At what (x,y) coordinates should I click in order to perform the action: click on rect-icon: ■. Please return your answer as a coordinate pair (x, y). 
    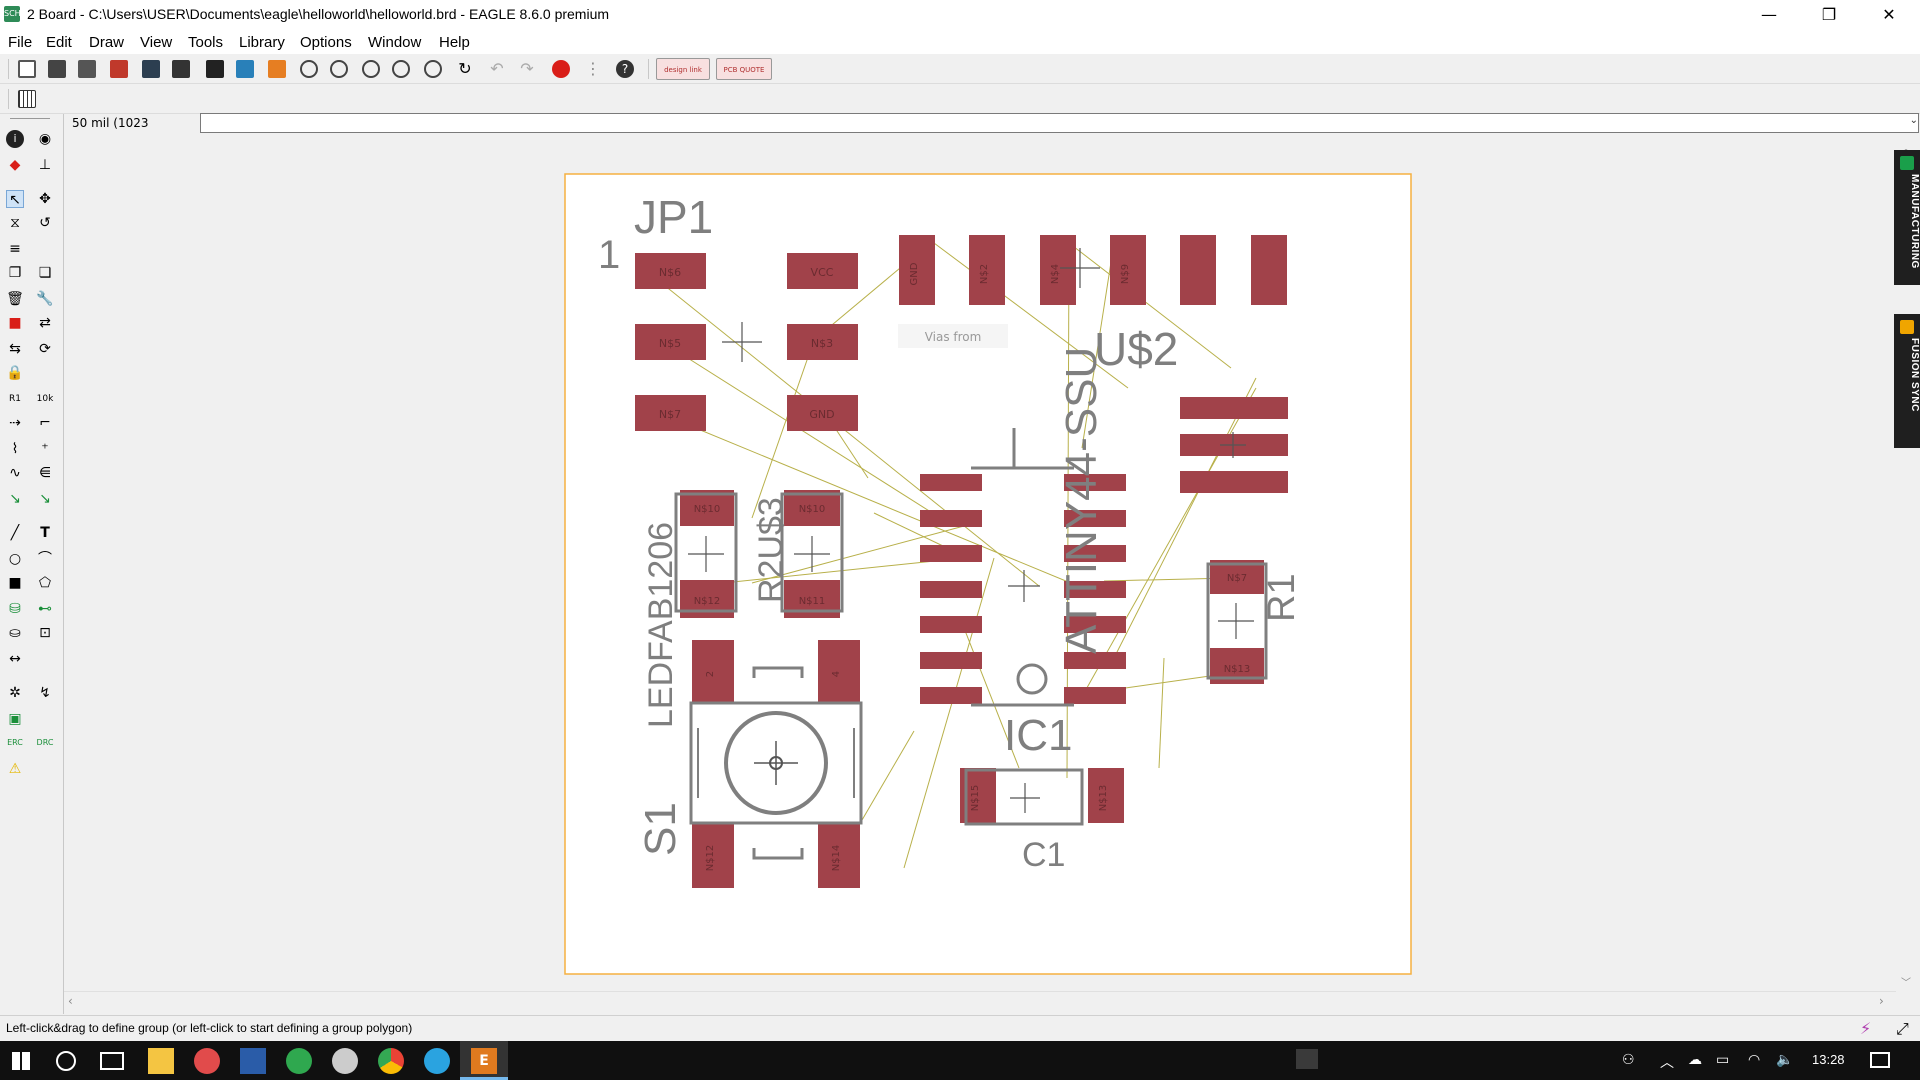
    Looking at the image, I should click on (15, 583).